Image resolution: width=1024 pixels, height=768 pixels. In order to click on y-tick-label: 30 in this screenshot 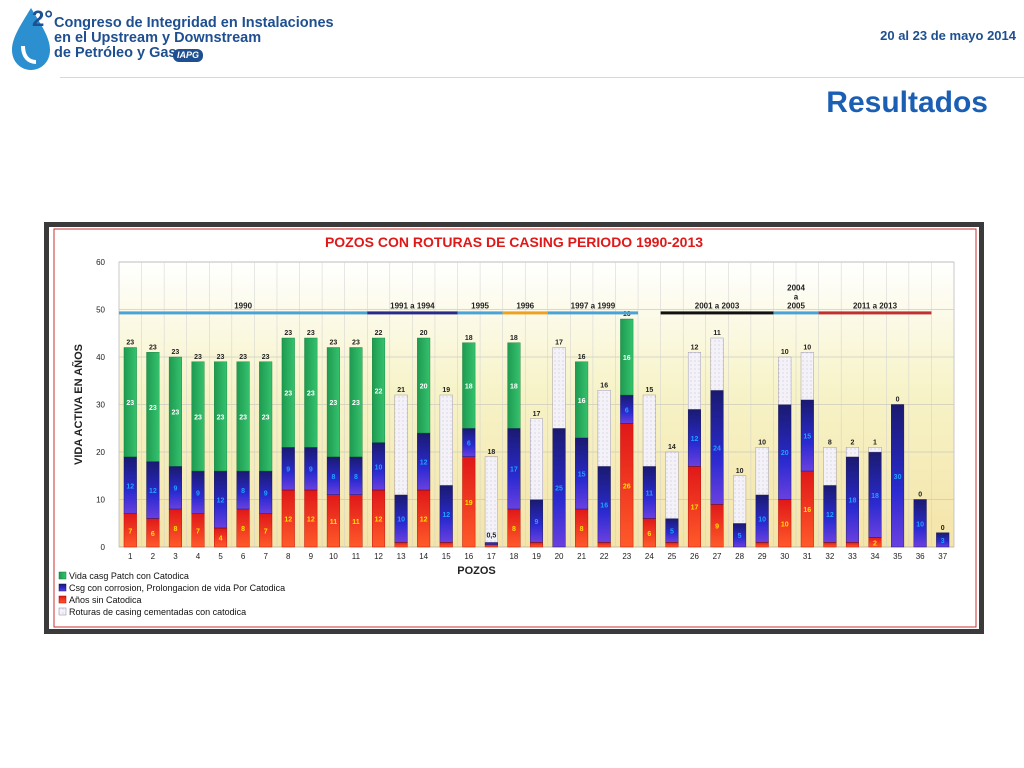, I will do `click(100, 405)`.